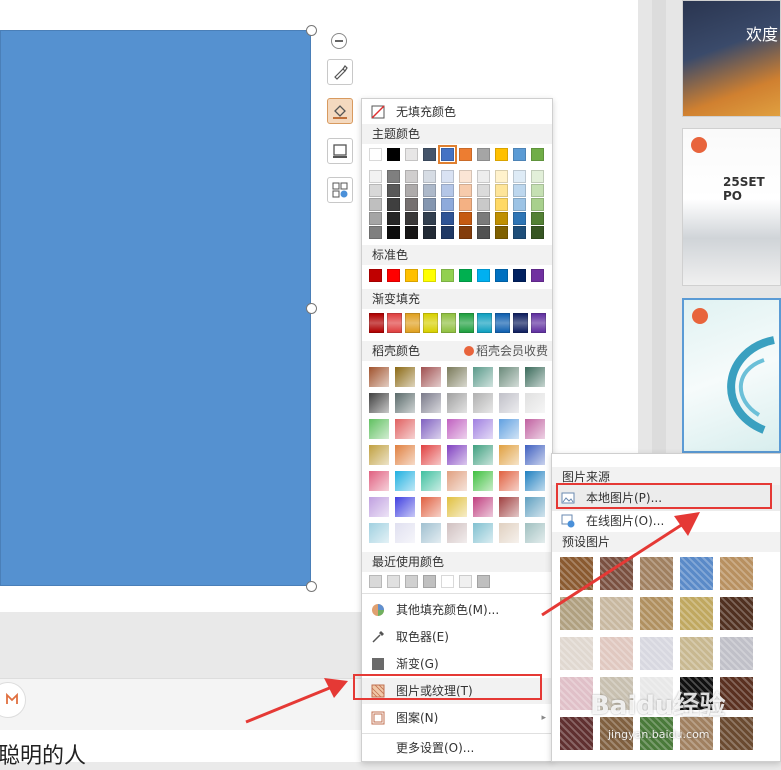 The image size is (781, 770). What do you see at coordinates (340, 72) in the screenshot?
I see `format-brush-button` at bounding box center [340, 72].